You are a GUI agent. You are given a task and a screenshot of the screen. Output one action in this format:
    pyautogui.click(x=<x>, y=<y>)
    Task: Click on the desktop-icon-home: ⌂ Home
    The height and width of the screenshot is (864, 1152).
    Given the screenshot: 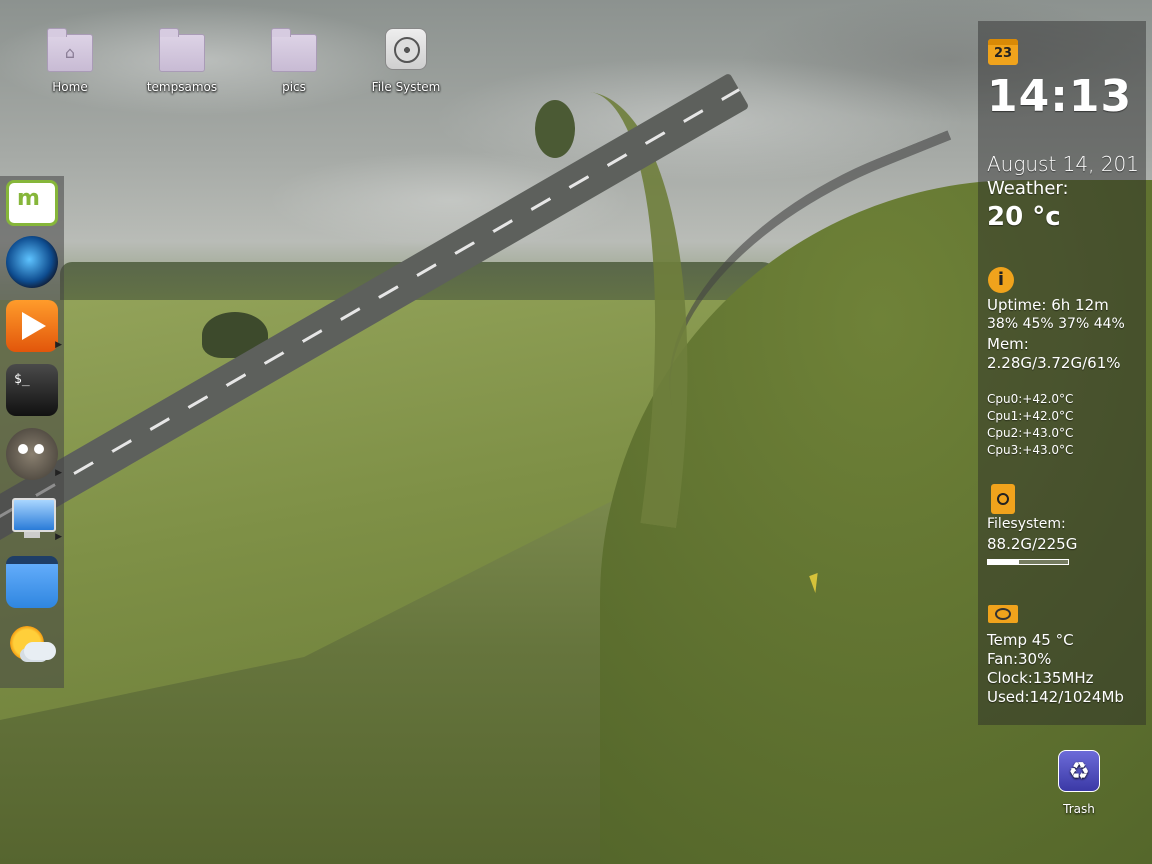 What is the action you would take?
    pyautogui.click(x=70, y=61)
    